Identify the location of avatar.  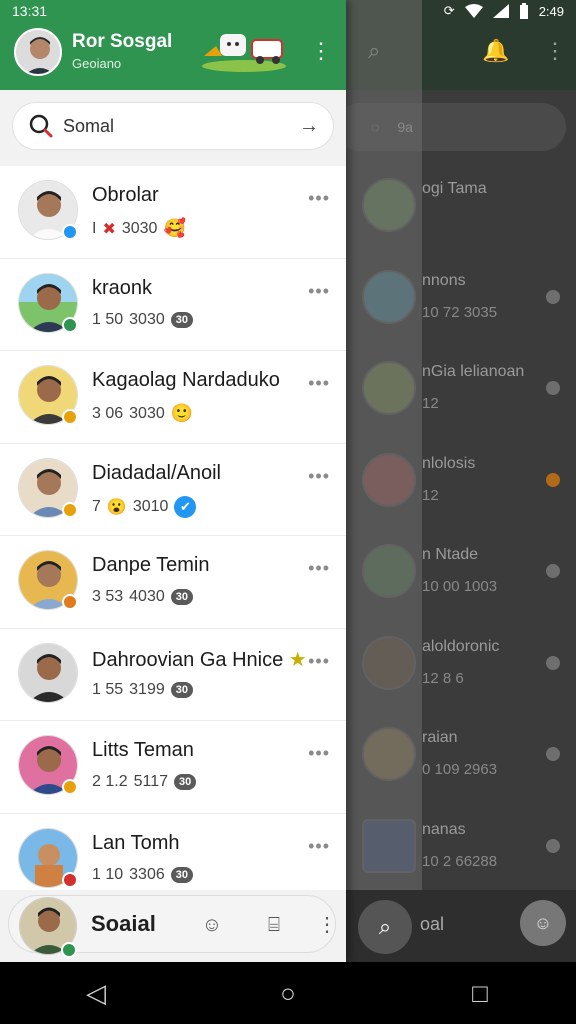
(48, 672).